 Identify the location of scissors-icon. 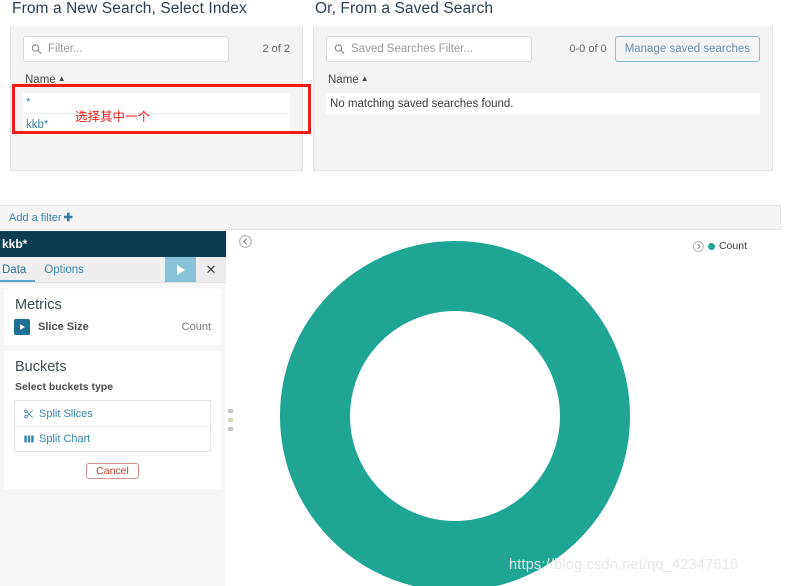
(29, 414).